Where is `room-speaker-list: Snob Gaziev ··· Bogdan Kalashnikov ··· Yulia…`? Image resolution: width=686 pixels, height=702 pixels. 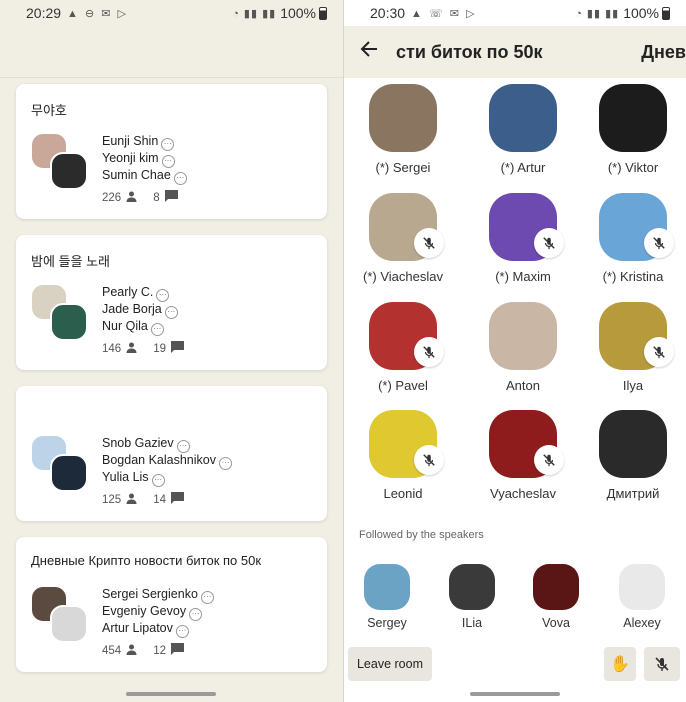 room-speaker-list: Snob Gaziev ··· Bogdan Kalashnikov ··· Yulia… is located at coordinates (167, 461).